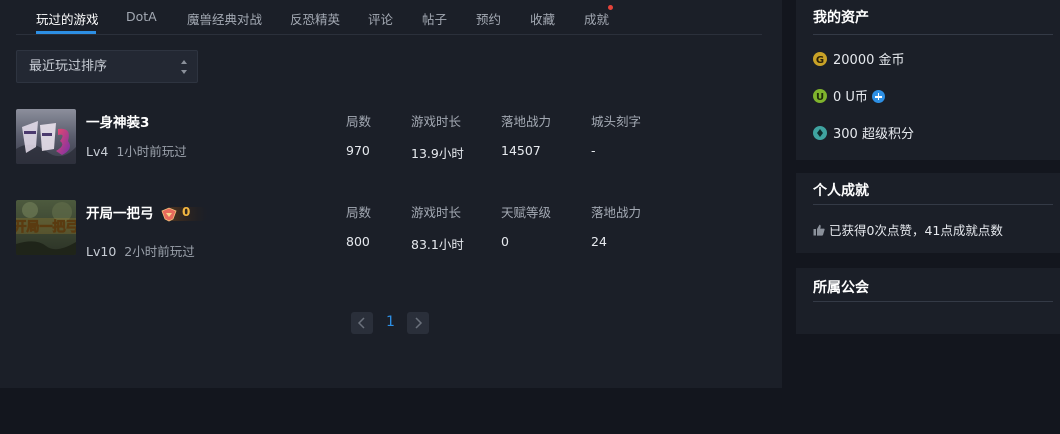 This screenshot has height=434, width=1060. I want to click on tab-counter-strike: 反恐精英, so click(315, 18).